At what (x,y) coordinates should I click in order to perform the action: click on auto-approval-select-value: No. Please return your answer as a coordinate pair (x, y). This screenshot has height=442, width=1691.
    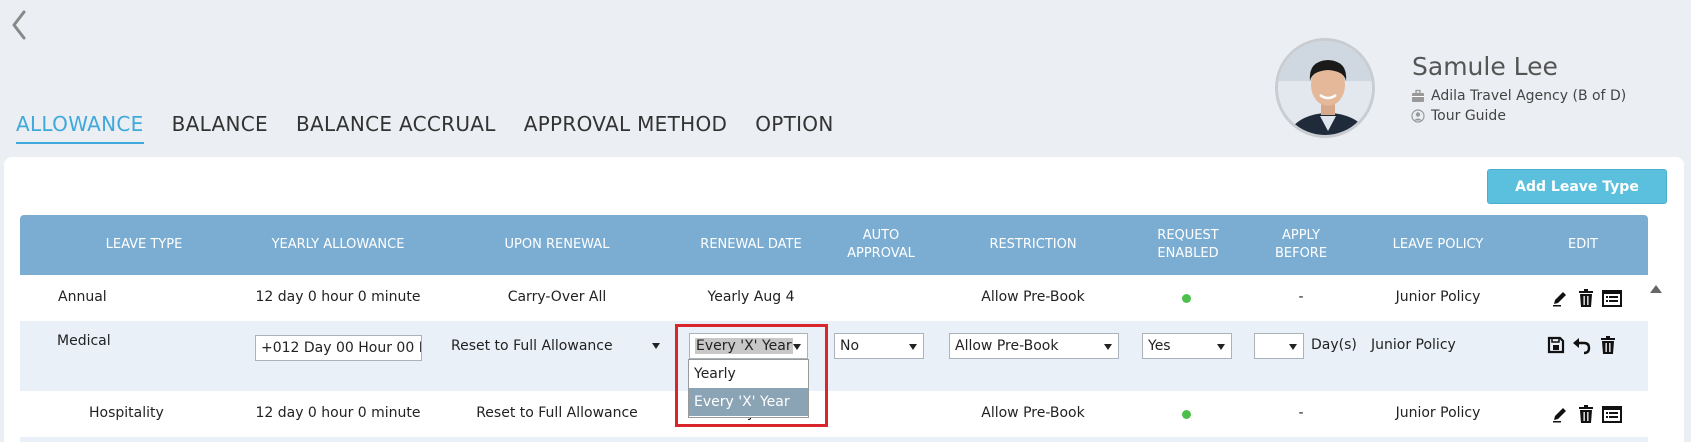
    Looking at the image, I should click on (850, 346).